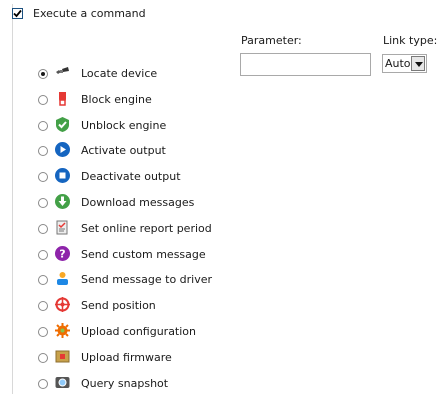 Image resolution: width=445 pixels, height=394 pixels. I want to click on command-option: Upload configuration, so click(138, 332).